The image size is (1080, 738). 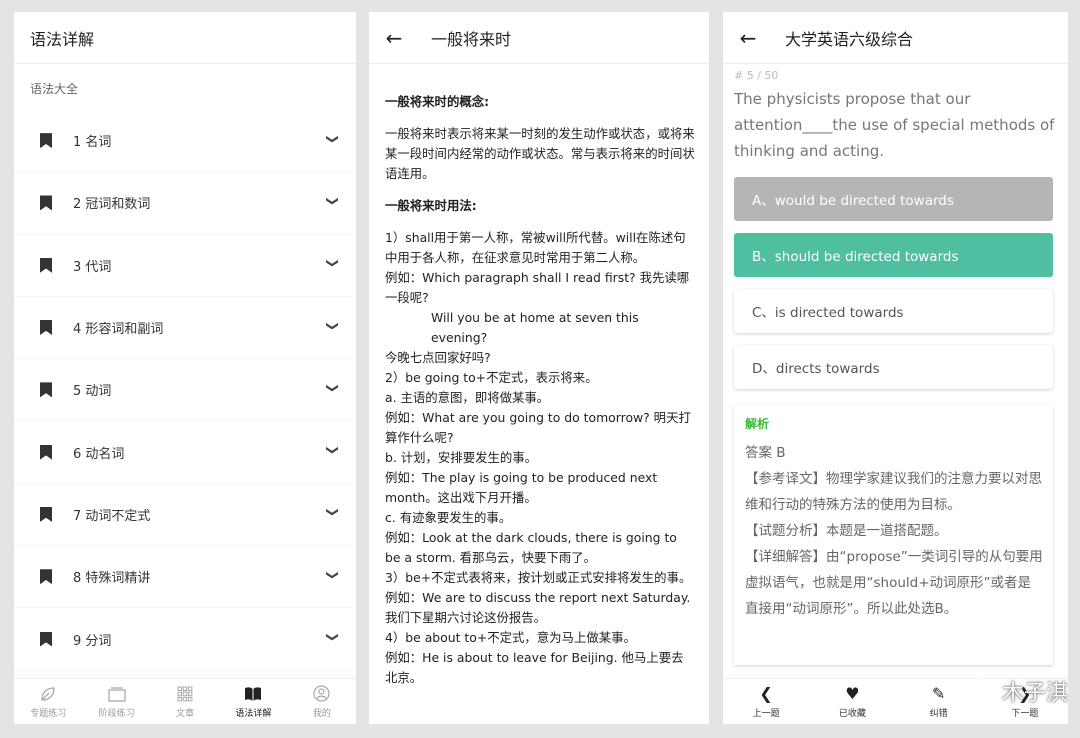 I want to click on grammar-item: 7 动词不定式 ❯, so click(x=185, y=515).